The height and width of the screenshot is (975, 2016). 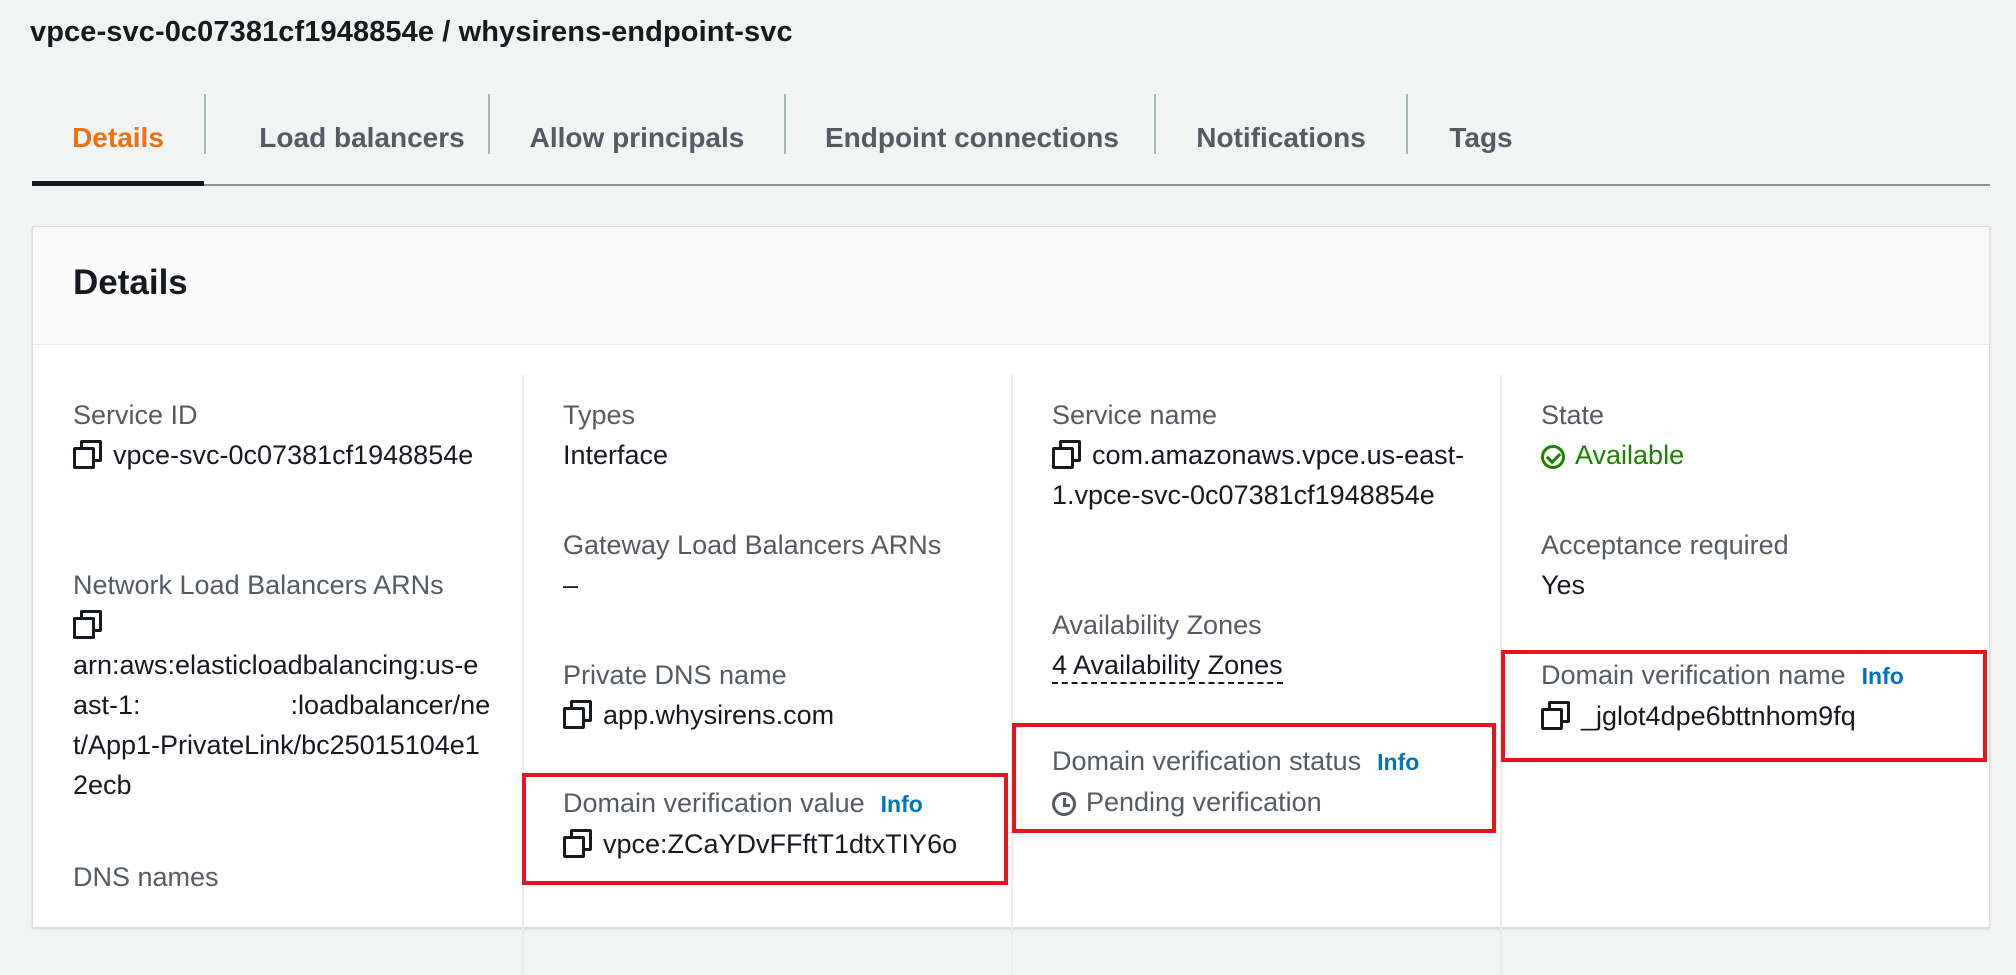 What do you see at coordinates (719, 715) in the screenshot?
I see `private-dns-text: app.whysirens.com` at bounding box center [719, 715].